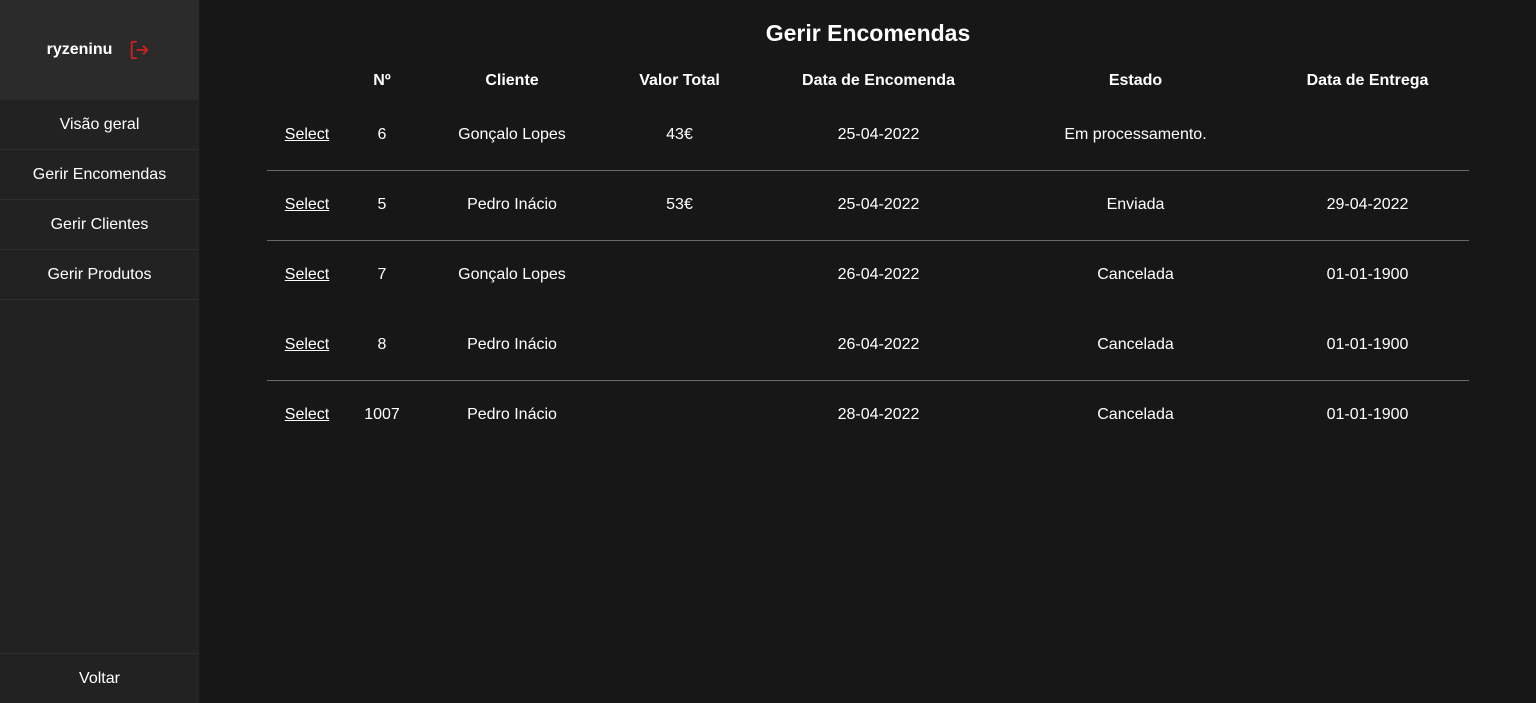 The height and width of the screenshot is (703, 1536). Describe the element at coordinates (1367, 80) in the screenshot. I see `header-data-entrega: Data de Entrega` at that location.